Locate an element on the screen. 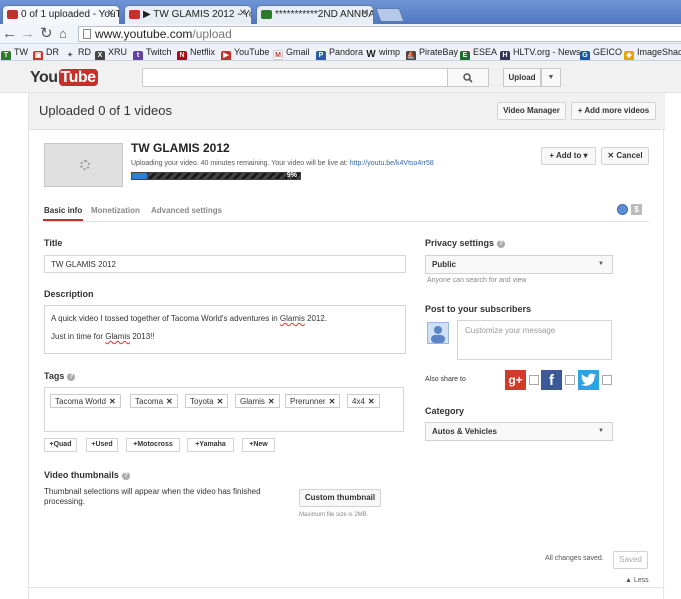 Image resolution: width=681 pixels, height=599 pixels. title-input: TW GLAMIS 2012 is located at coordinates (225, 264).